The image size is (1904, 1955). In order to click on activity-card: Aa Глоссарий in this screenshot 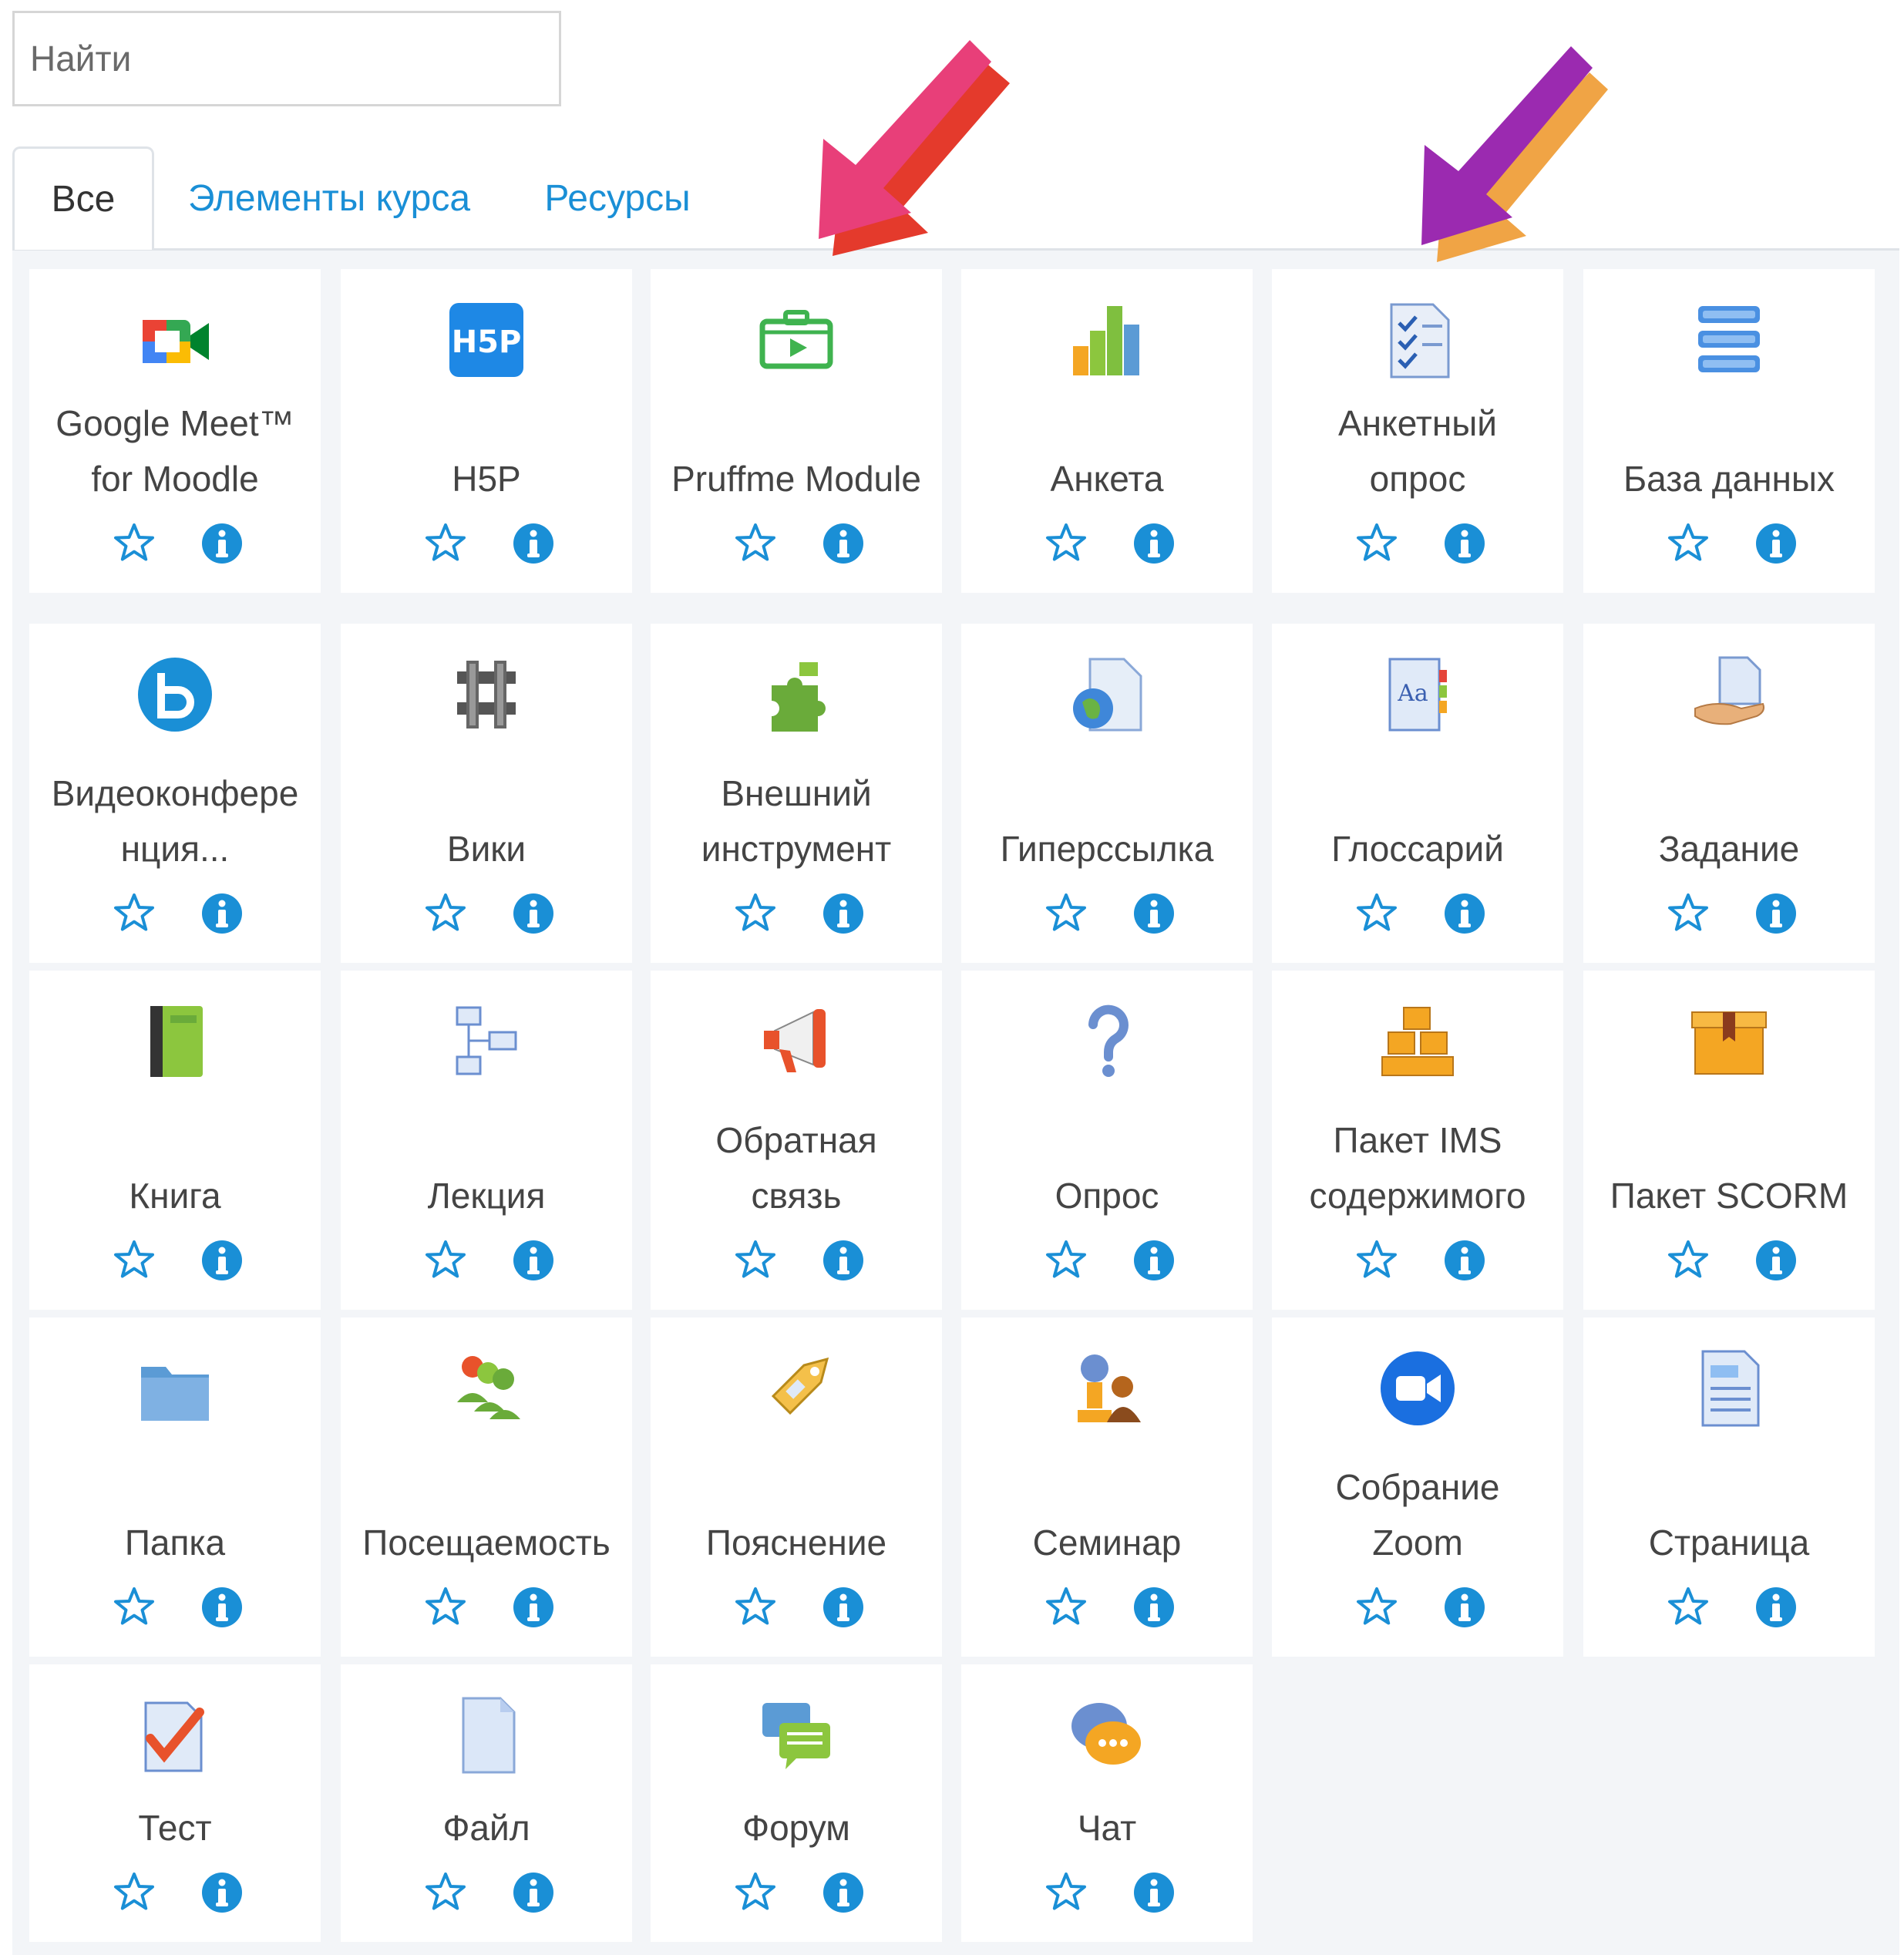, I will do `click(1417, 794)`.